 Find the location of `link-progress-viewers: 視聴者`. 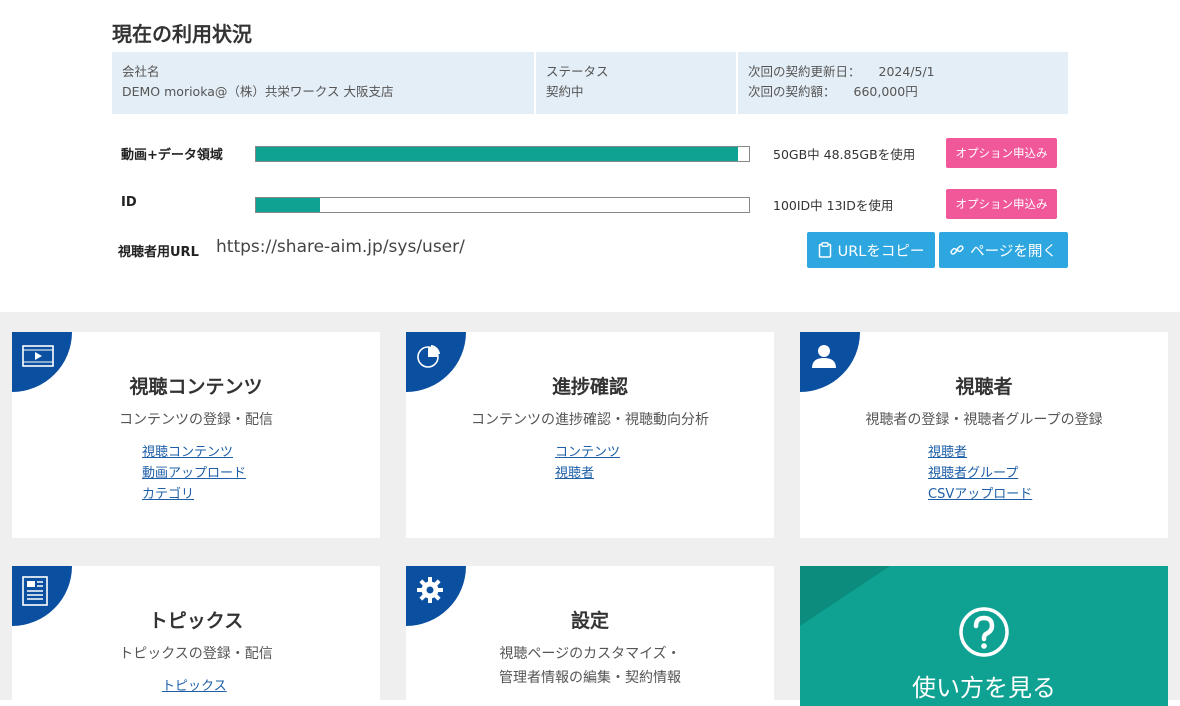

link-progress-viewers: 視聴者 is located at coordinates (587, 473).